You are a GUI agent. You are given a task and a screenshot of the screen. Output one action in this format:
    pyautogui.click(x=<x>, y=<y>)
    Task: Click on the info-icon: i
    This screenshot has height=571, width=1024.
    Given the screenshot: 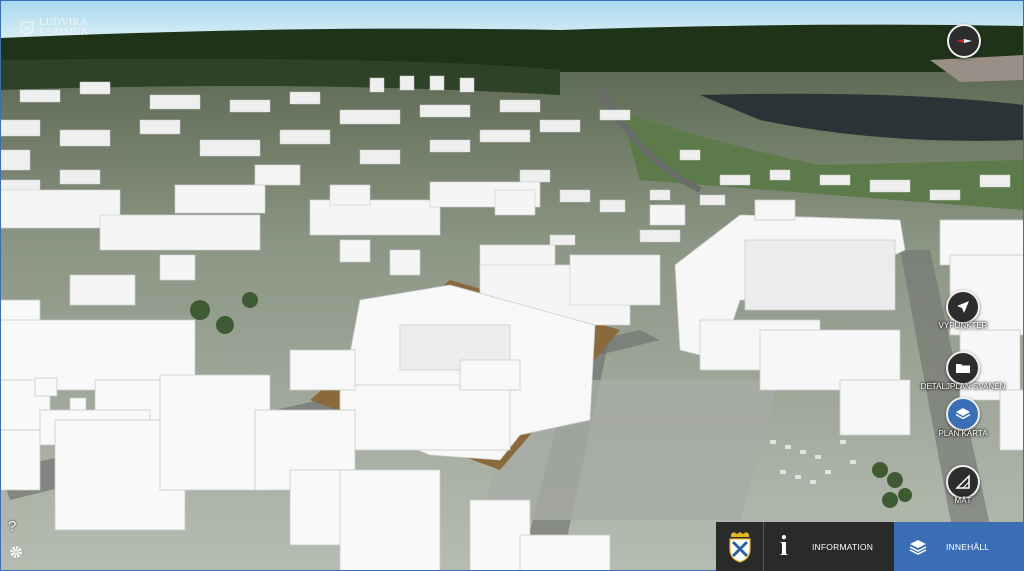 What is the action you would take?
    pyautogui.click(x=784, y=546)
    